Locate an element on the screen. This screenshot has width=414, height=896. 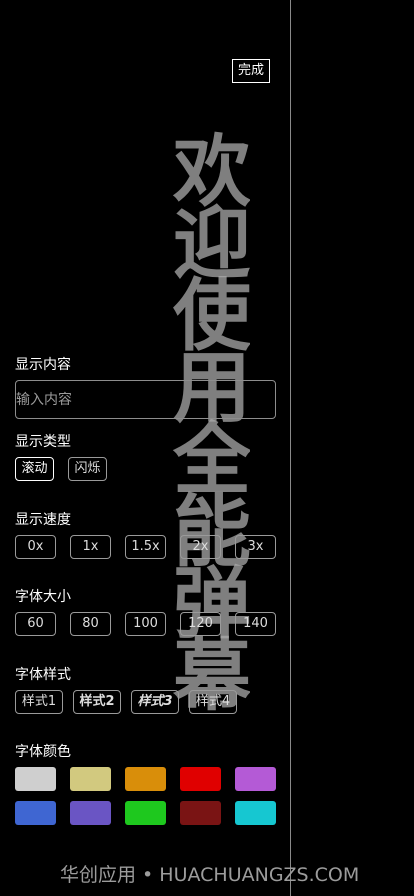
font-size-option-60: 60 is located at coordinates (35, 624).